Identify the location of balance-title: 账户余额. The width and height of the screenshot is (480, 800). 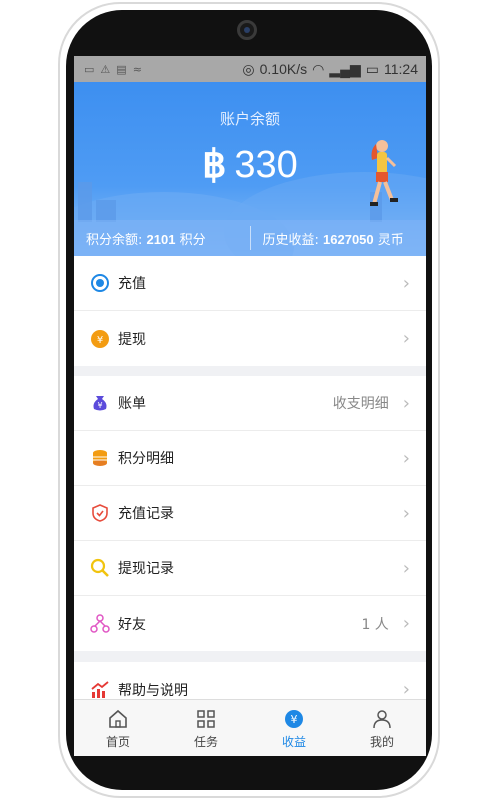
(249, 119).